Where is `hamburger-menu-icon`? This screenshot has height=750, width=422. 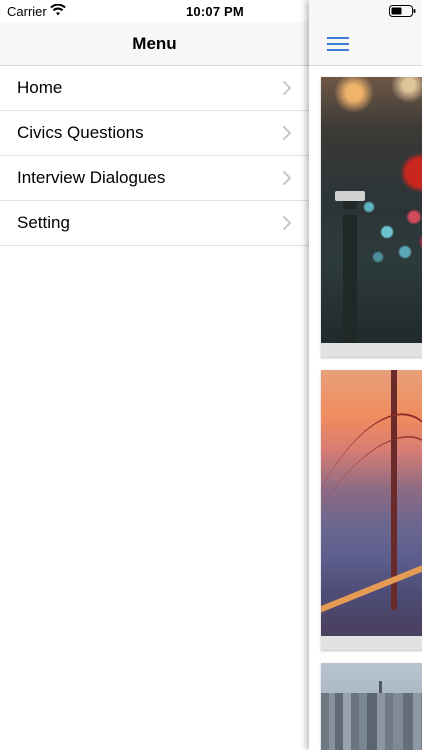 hamburger-menu-icon is located at coordinates (338, 44).